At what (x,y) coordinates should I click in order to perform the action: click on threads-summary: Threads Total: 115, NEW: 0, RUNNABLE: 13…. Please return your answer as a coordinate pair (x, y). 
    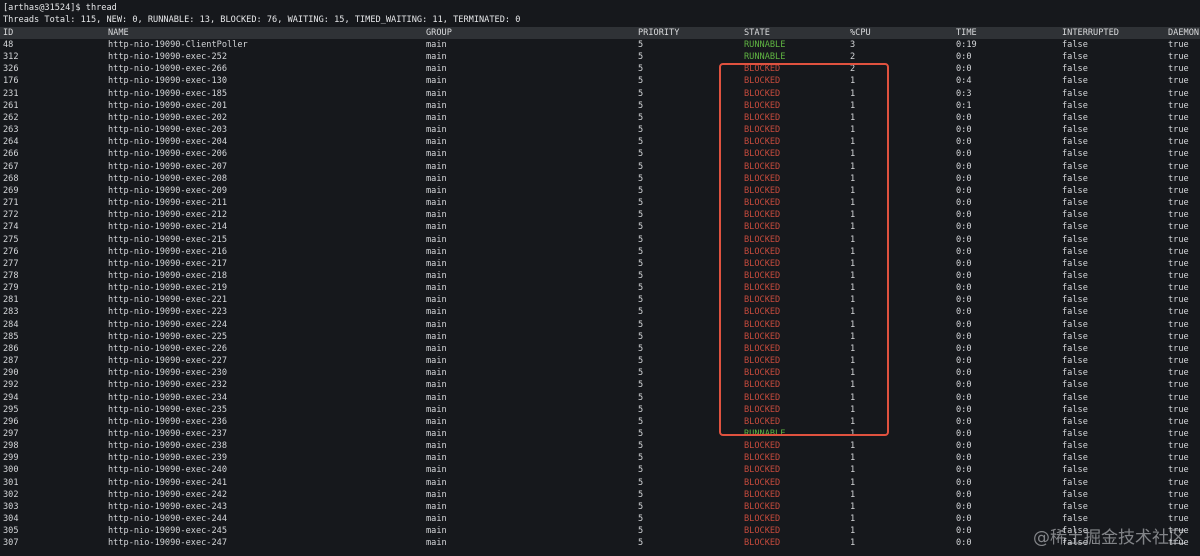
    Looking at the image, I should click on (262, 20).